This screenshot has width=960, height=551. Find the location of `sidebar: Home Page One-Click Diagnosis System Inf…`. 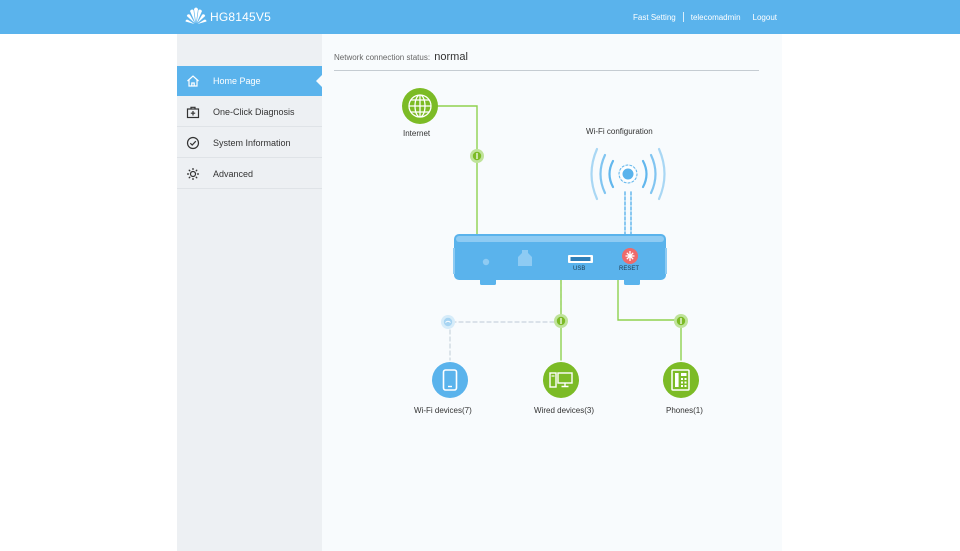

sidebar: Home Page One-Click Diagnosis System Inf… is located at coordinates (250, 292).